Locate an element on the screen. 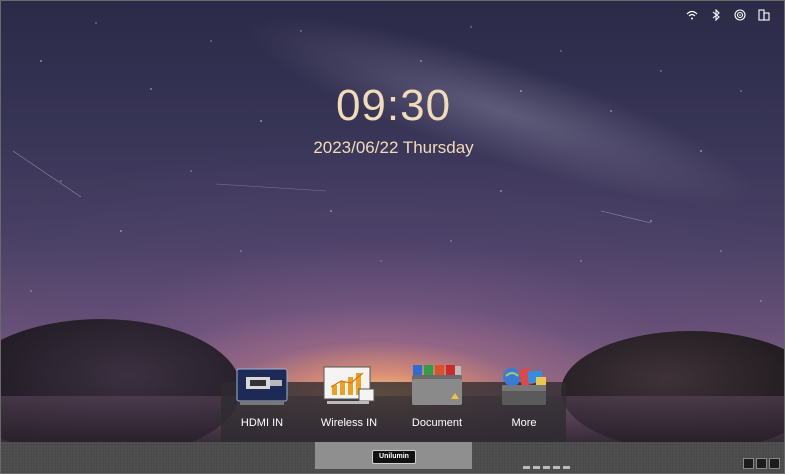 The image size is (785, 474). wireless-in-icon is located at coordinates (349, 385).